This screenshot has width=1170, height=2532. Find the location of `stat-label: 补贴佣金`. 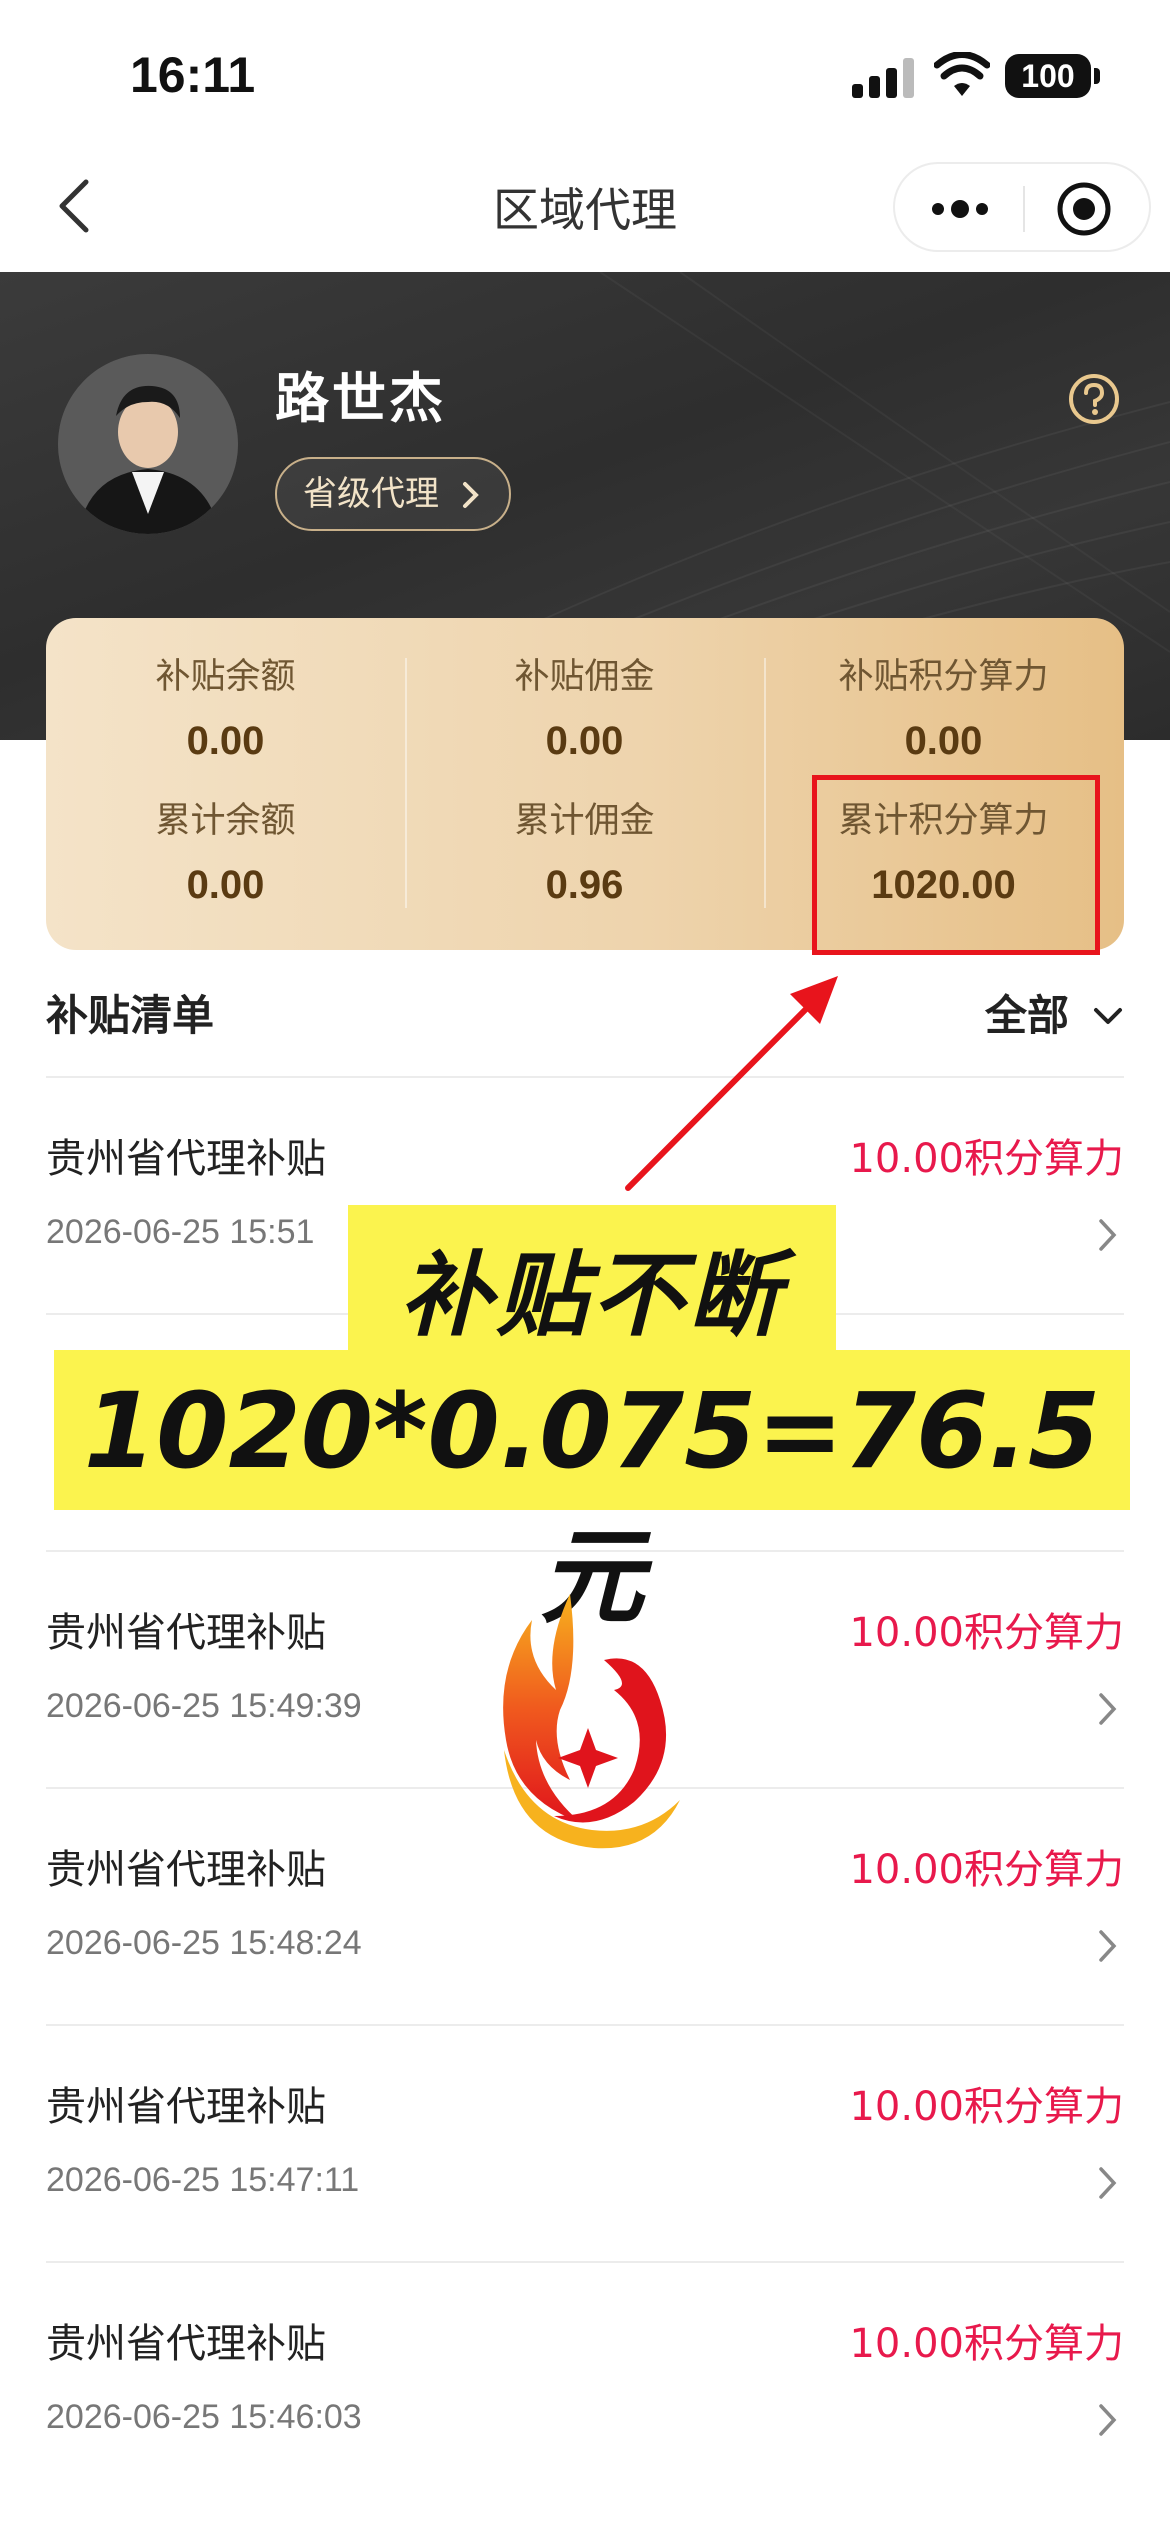

stat-label: 补贴佣金 is located at coordinates (584, 677).